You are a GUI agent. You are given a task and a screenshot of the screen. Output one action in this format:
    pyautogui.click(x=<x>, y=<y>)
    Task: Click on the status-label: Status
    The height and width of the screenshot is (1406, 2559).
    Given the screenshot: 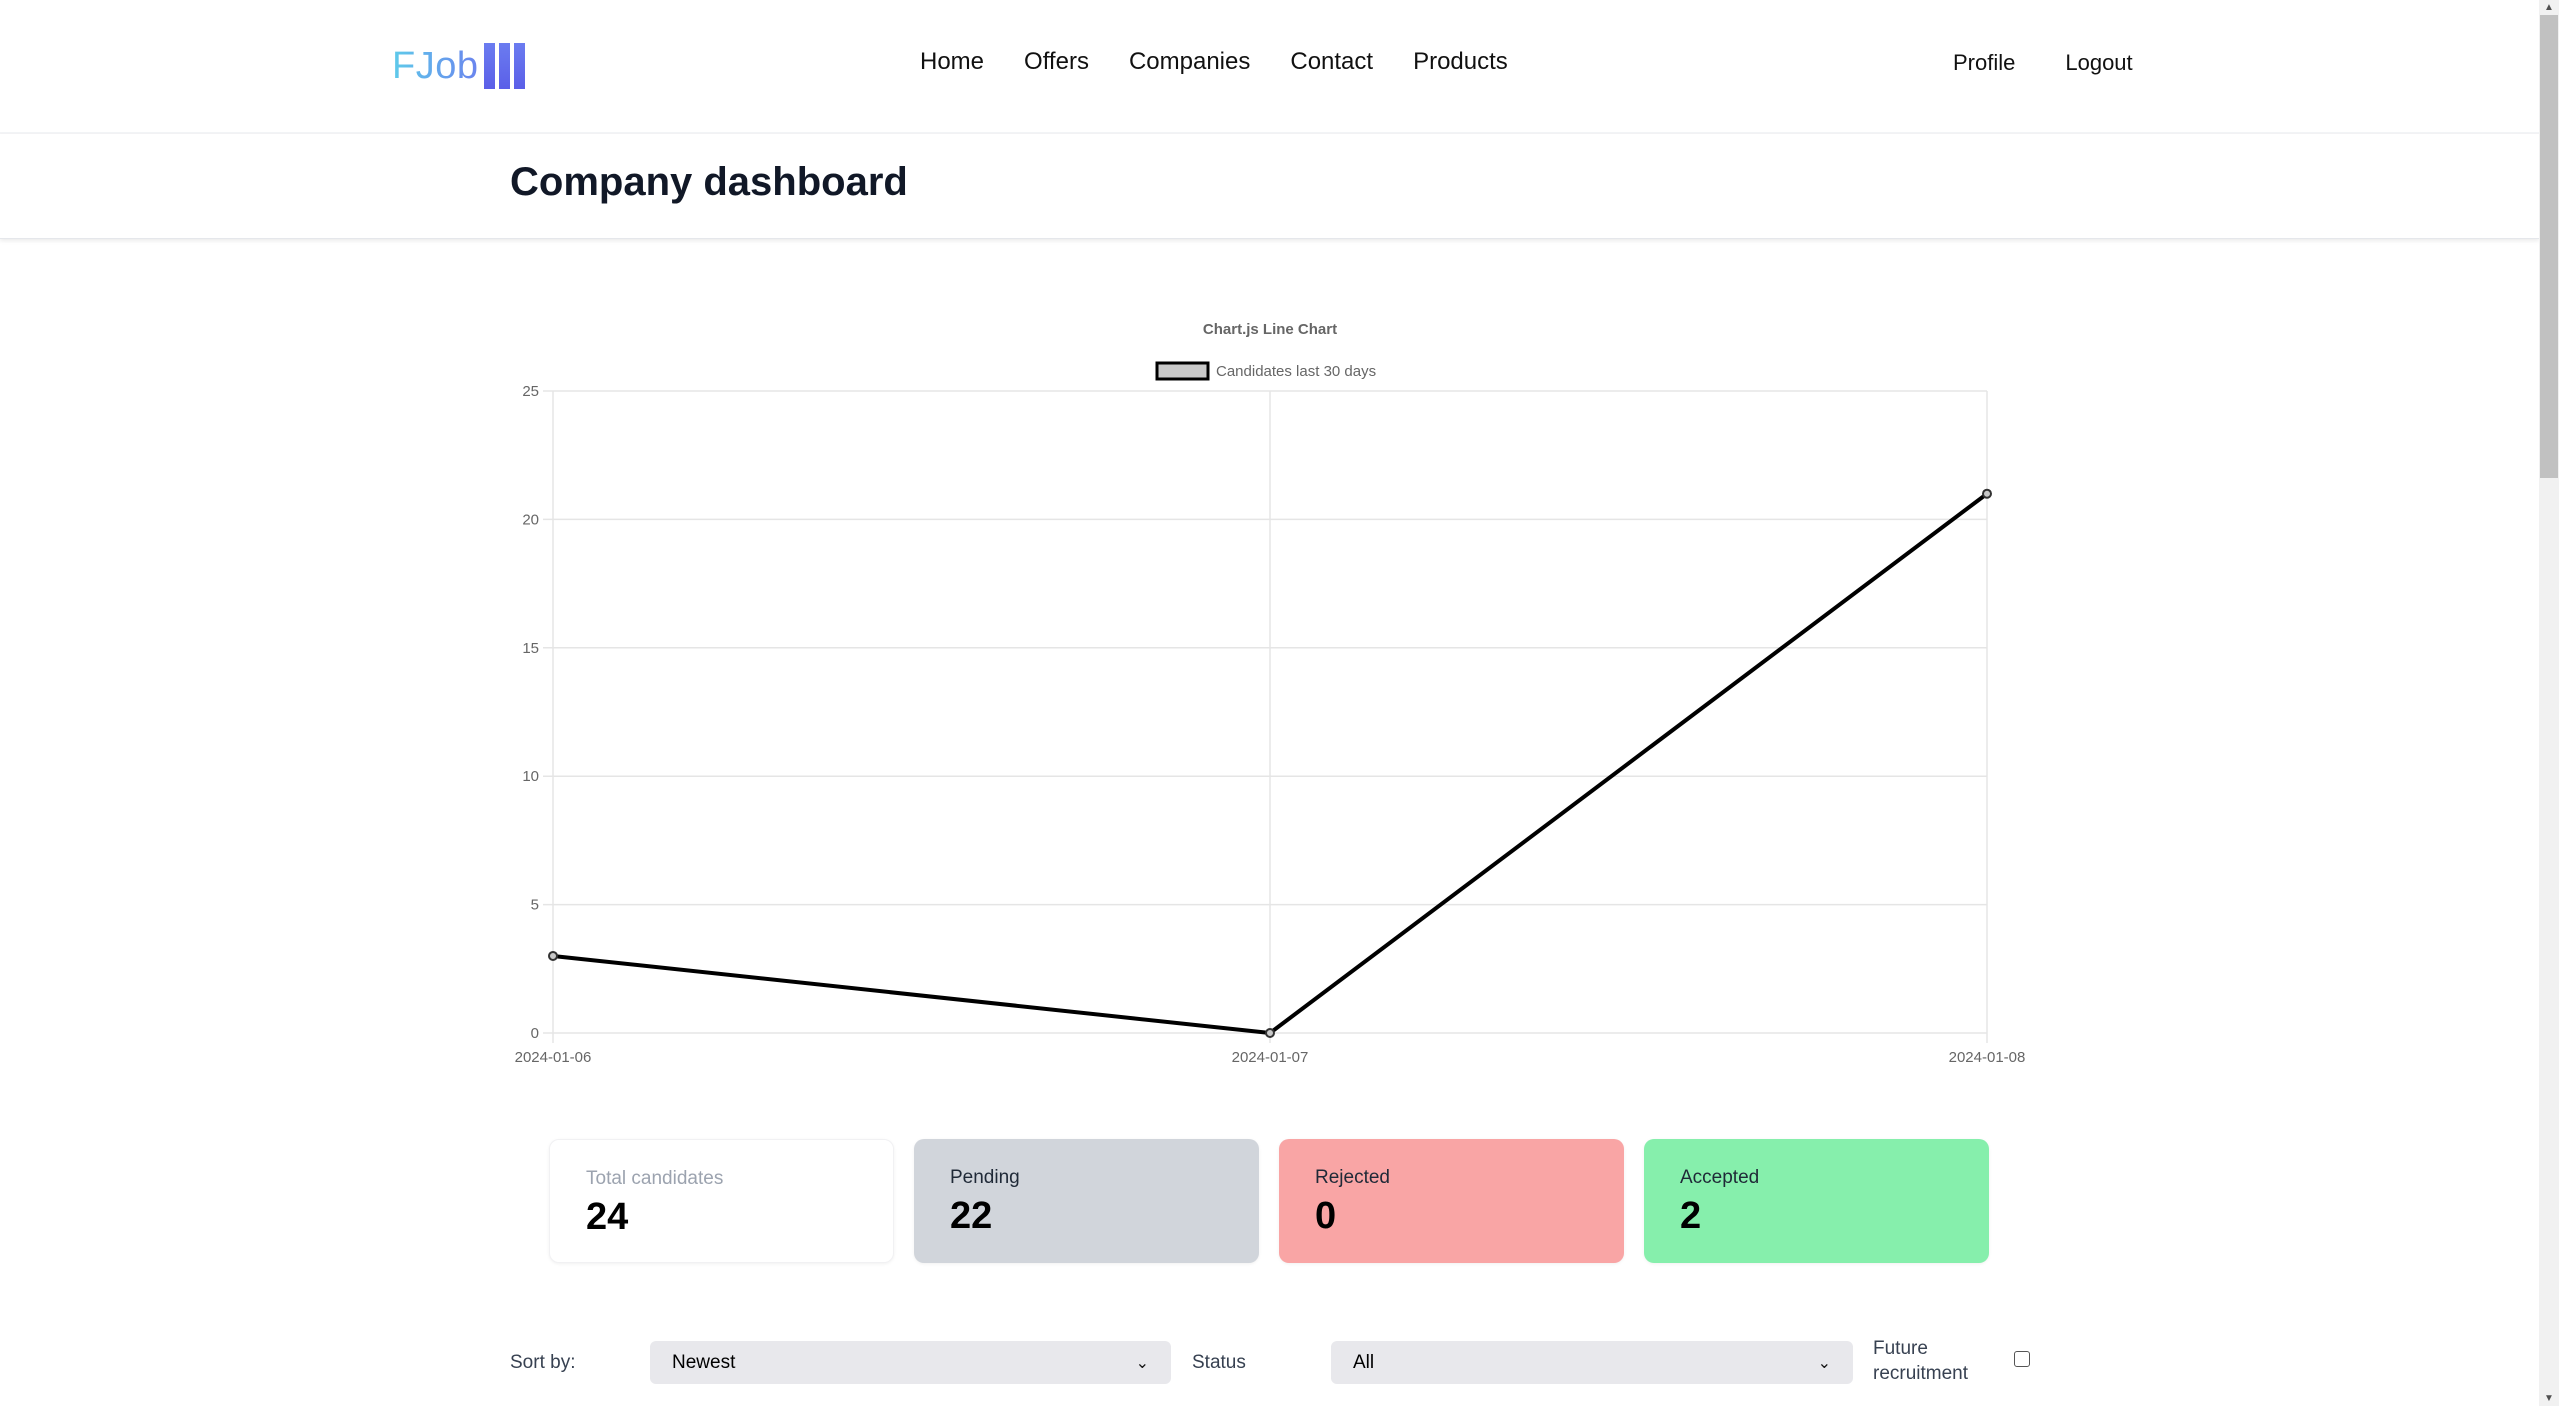 What is the action you would take?
    pyautogui.click(x=1219, y=1362)
    